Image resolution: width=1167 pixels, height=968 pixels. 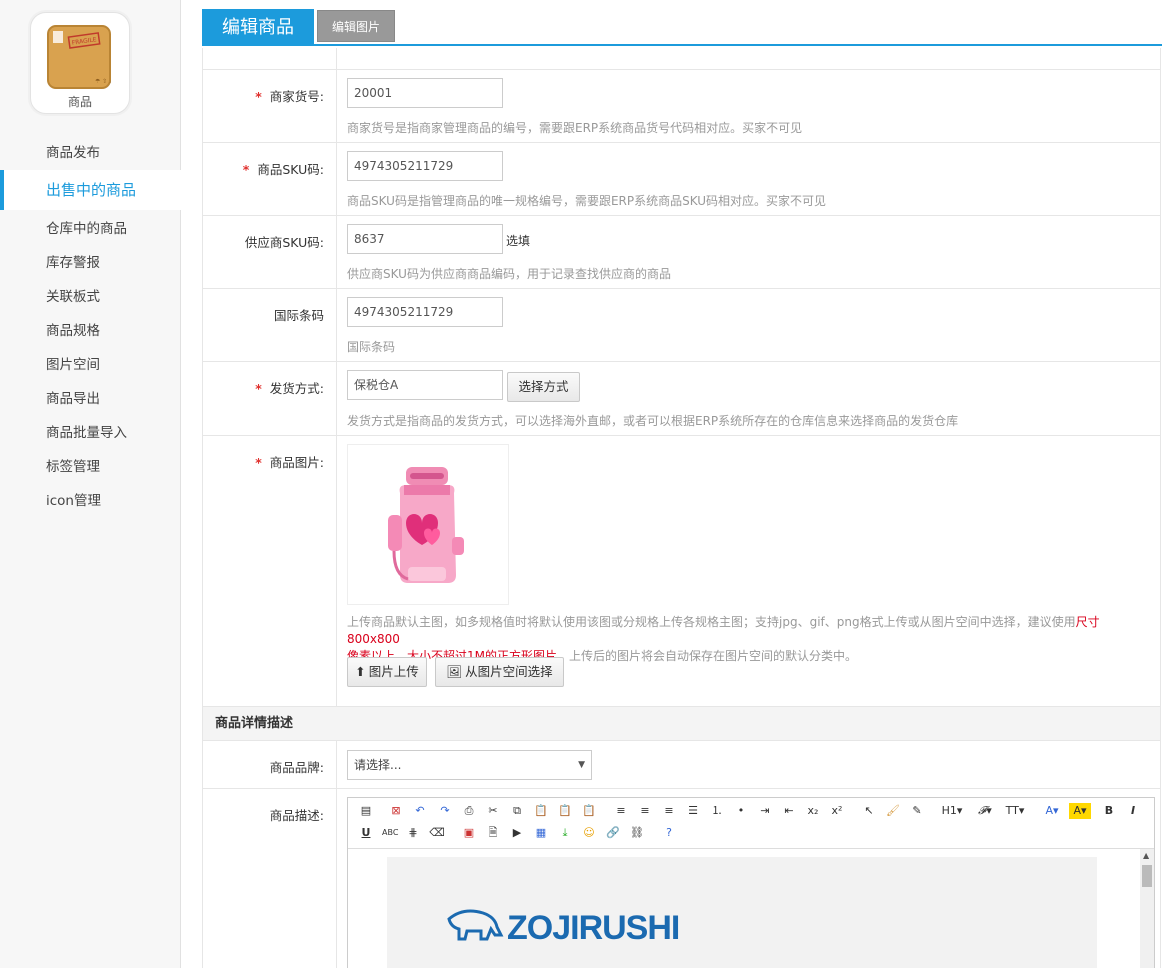 What do you see at coordinates (420, 811) in the screenshot?
I see `undo-icon: ↶` at bounding box center [420, 811].